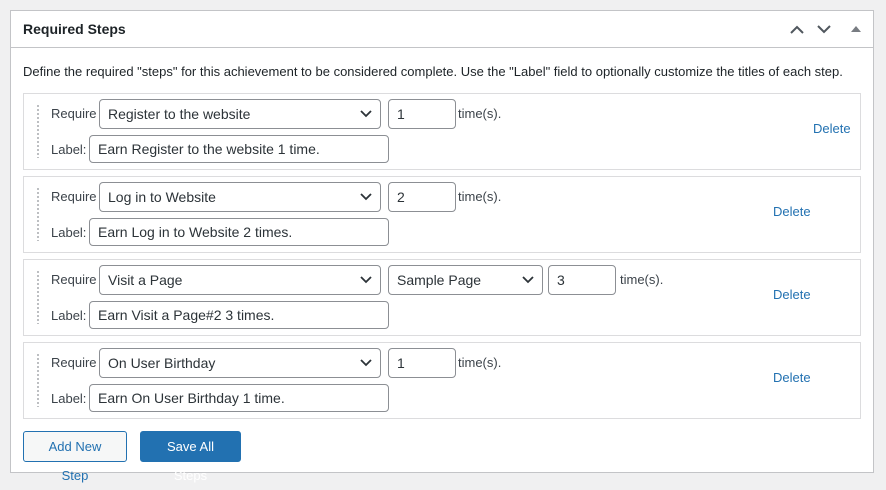 The height and width of the screenshot is (490, 886). What do you see at coordinates (74, 29) in the screenshot?
I see `box-title: Required Steps` at bounding box center [74, 29].